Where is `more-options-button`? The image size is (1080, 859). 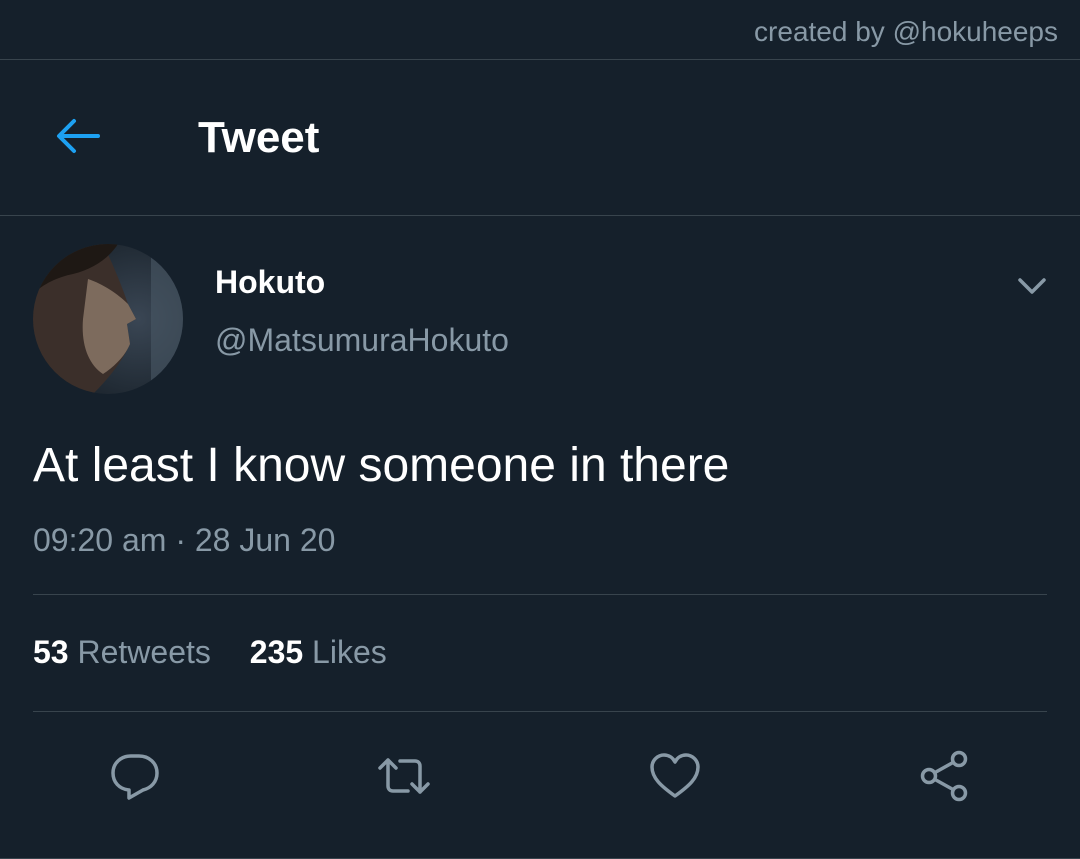
more-options-button is located at coordinates (1032, 286).